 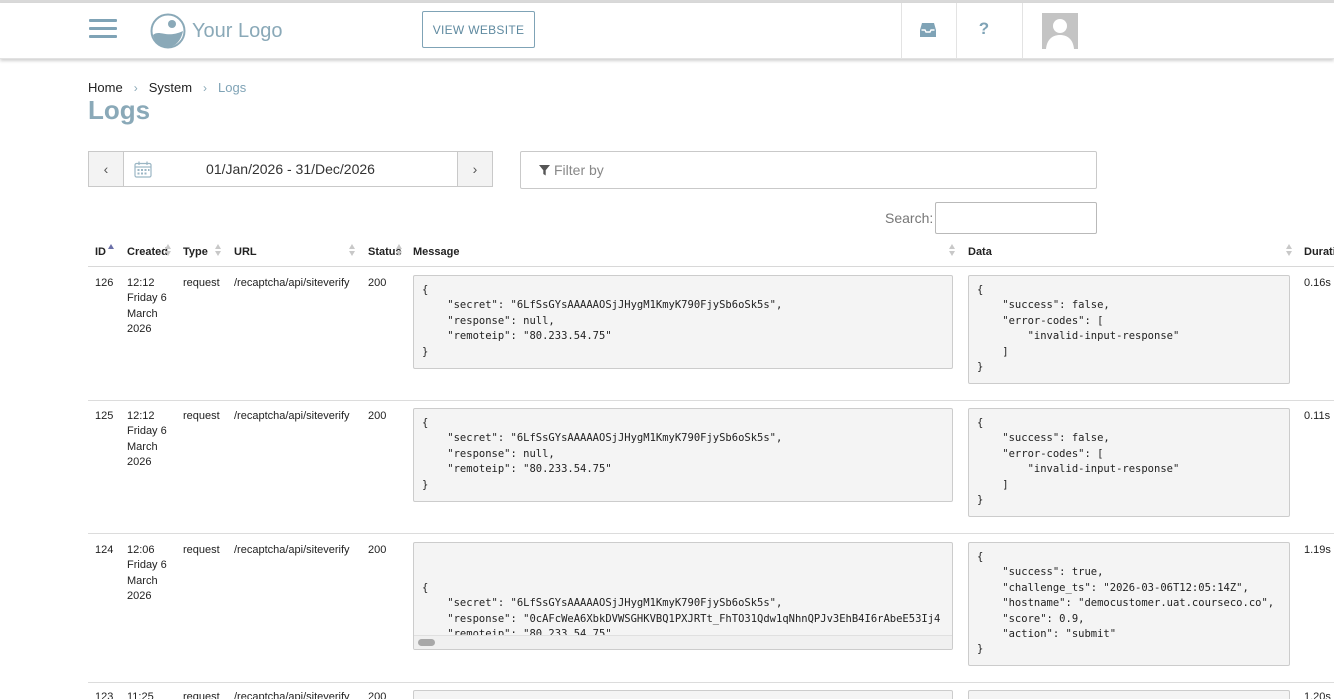 I want to click on top-header: Your Logo VIEW WEBSITE ?, so click(x=667, y=31).